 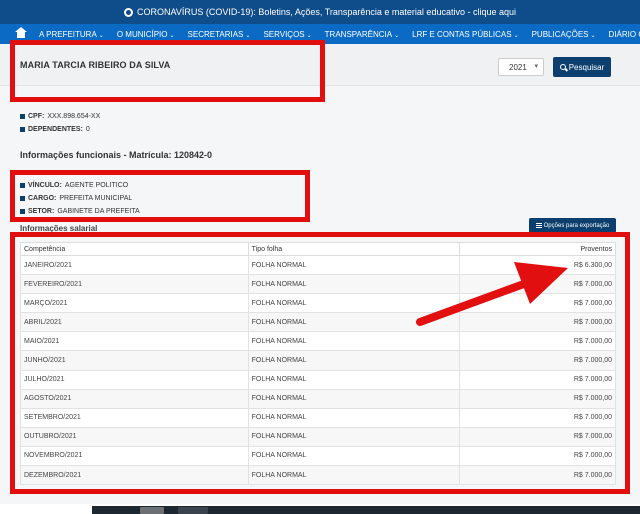 I want to click on nav-item-label: SECRETARIAS, so click(x=215, y=34).